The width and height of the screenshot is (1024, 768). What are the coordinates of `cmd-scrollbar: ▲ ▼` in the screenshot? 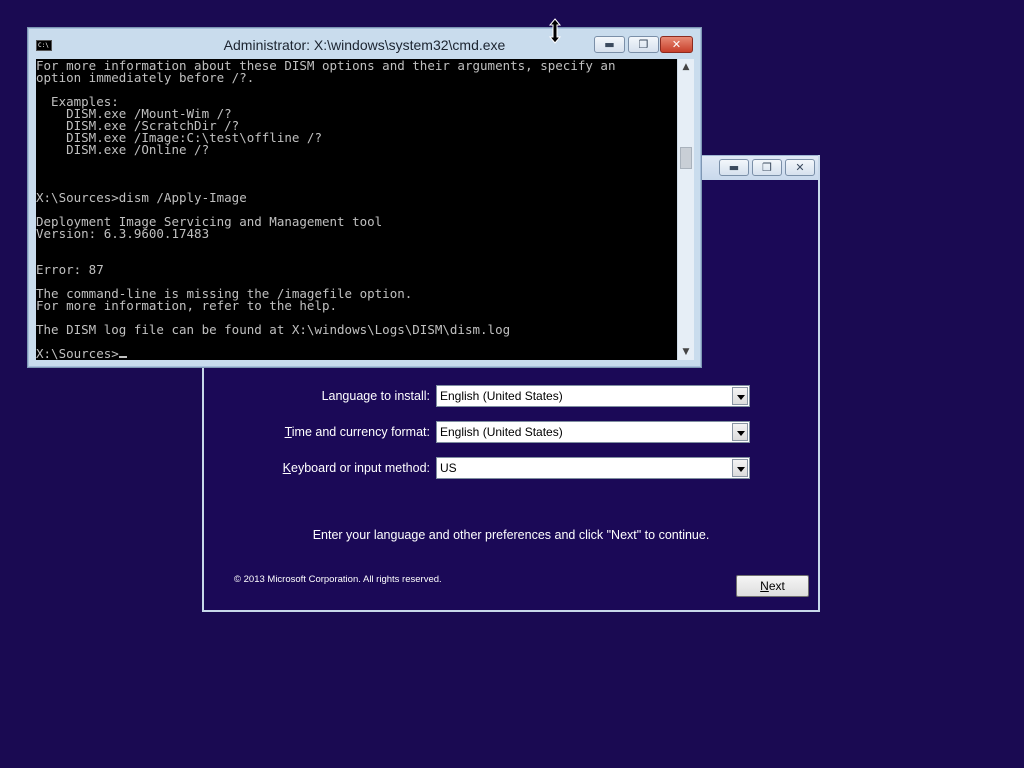 It's located at (685, 209).